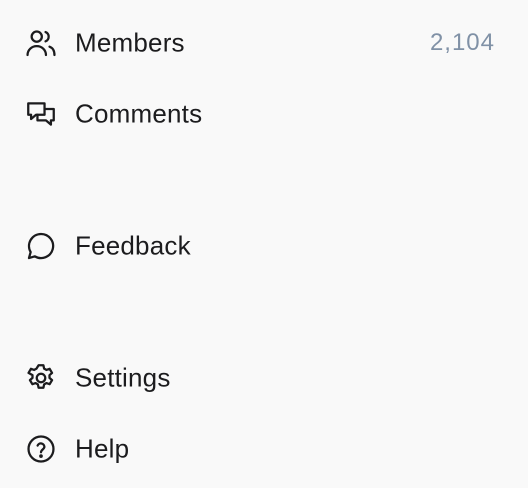  I want to click on sidebar-item-label: Members, so click(130, 42).